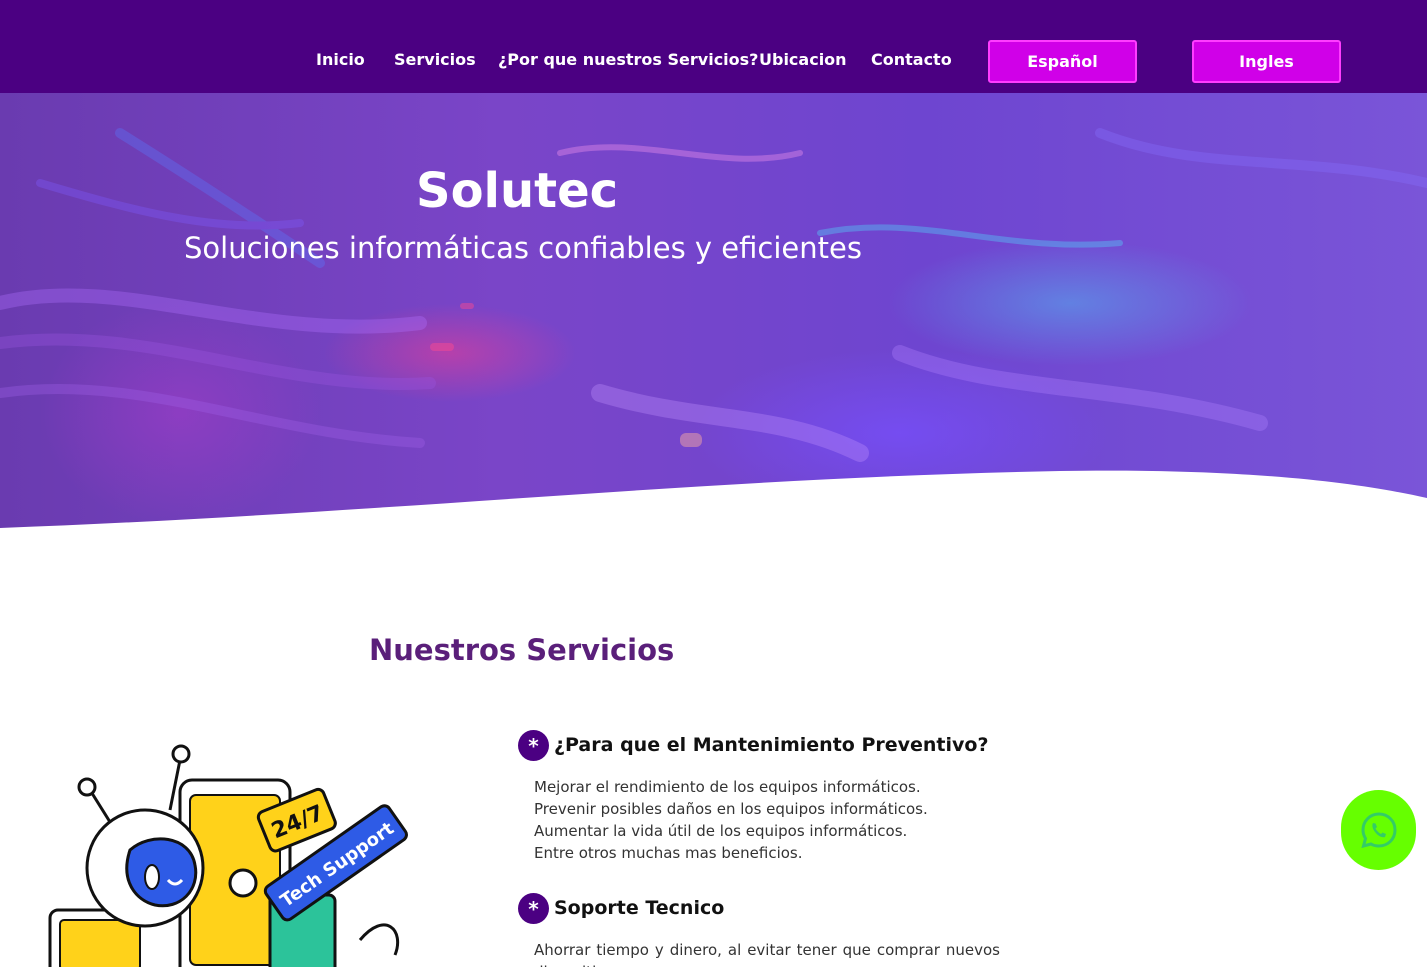 Image resolution: width=1427 pixels, height=967 pixels. What do you see at coordinates (522, 650) in the screenshot?
I see `services-section-title: Nuestros Servicios` at bounding box center [522, 650].